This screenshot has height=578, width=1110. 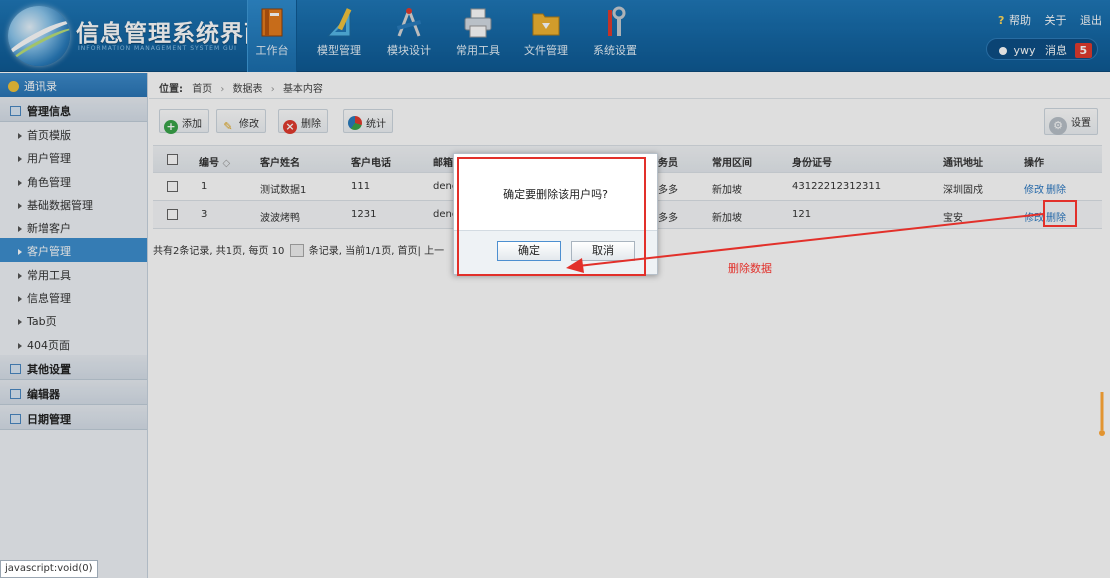 I want to click on scroll-indicator-icon, so click(x=1102, y=414).